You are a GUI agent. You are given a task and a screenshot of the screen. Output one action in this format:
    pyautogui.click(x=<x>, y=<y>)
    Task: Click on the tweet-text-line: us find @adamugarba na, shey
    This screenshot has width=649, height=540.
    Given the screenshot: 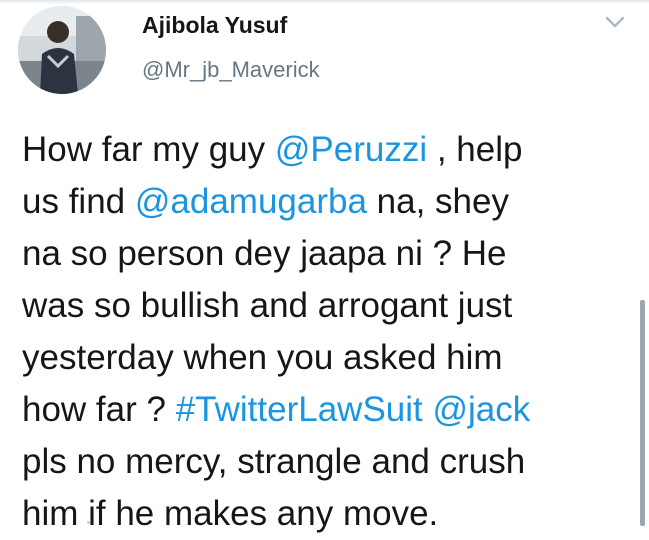 What is the action you would take?
    pyautogui.click(x=322, y=202)
    